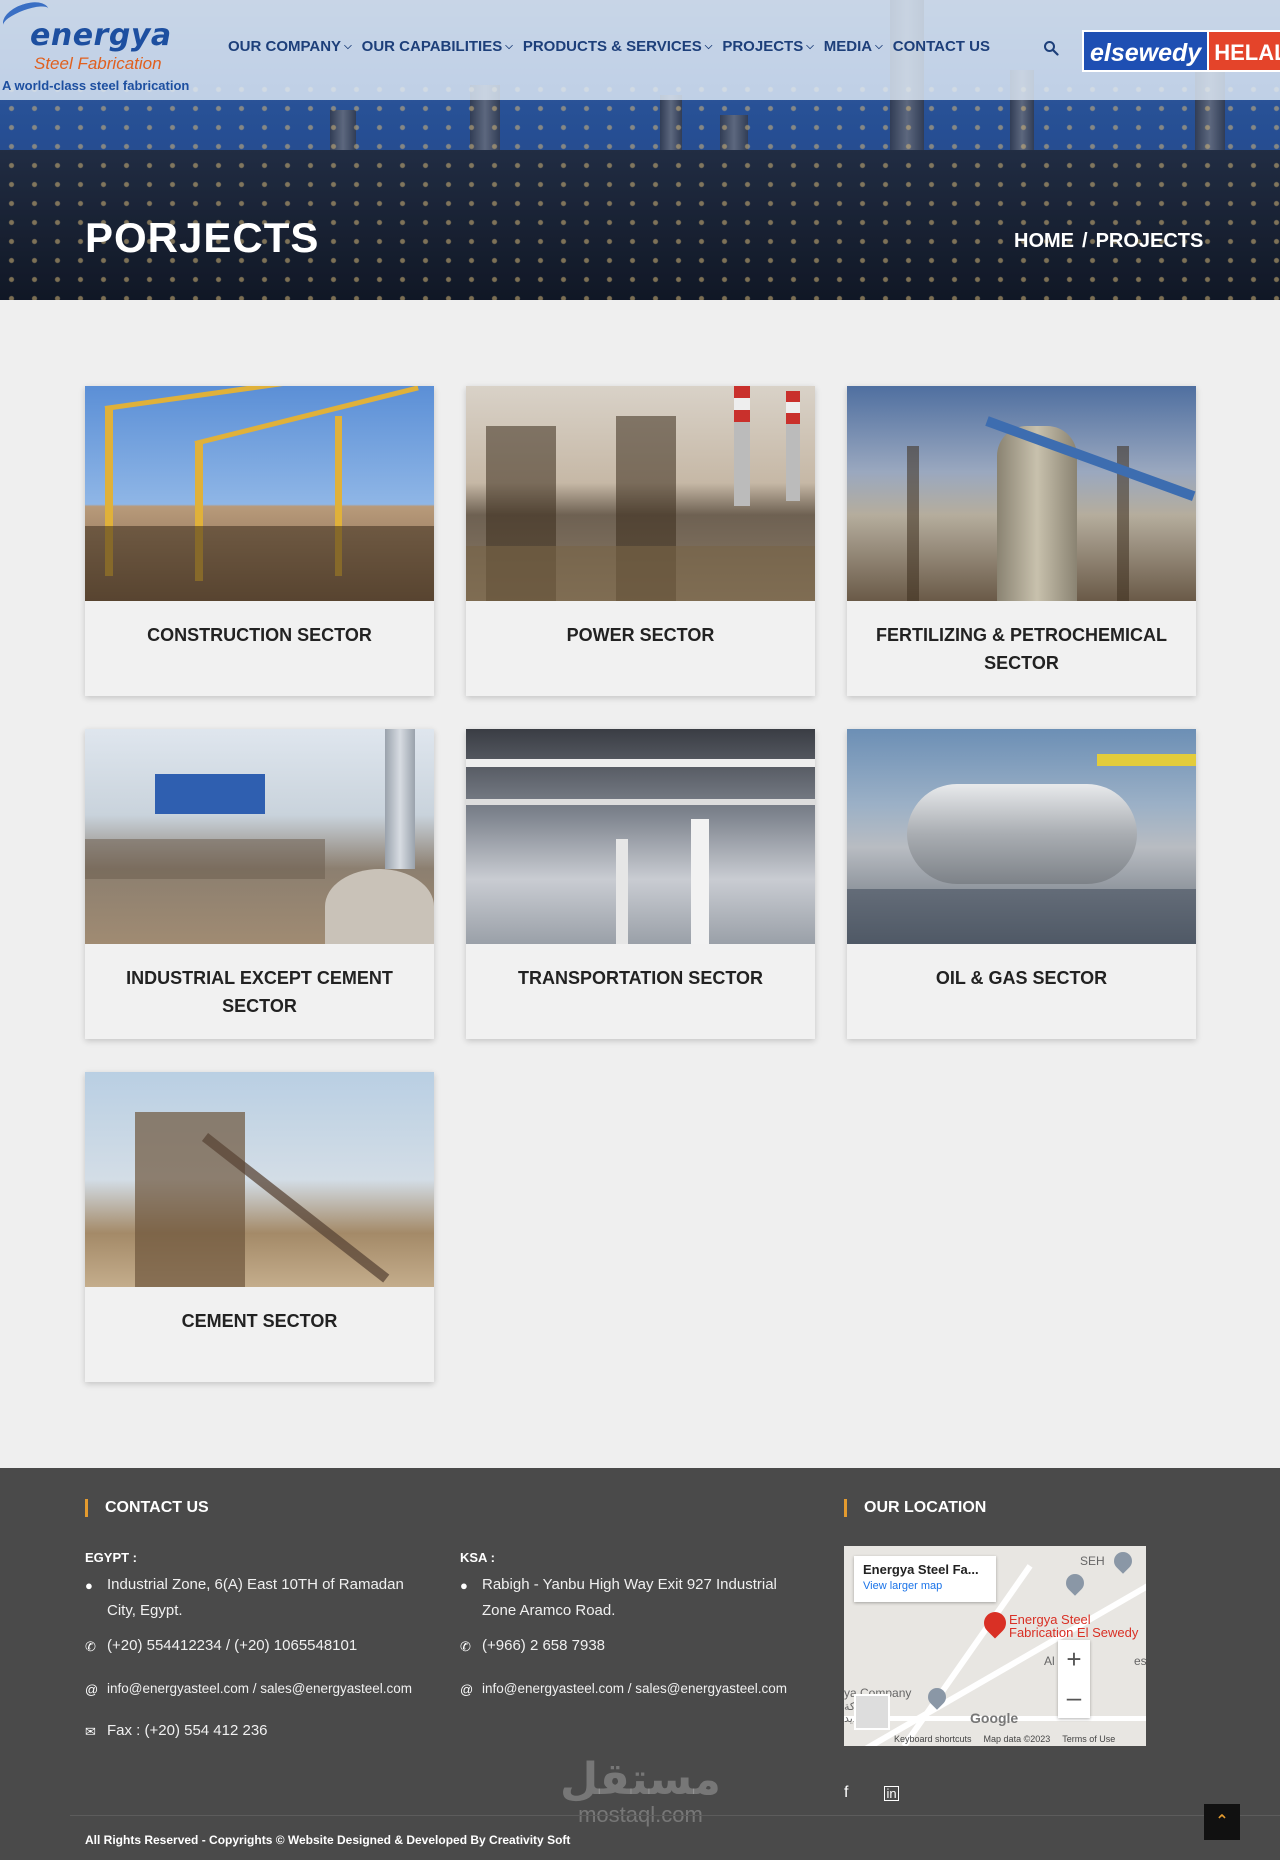 The image size is (1280, 1860). What do you see at coordinates (994, 1718) in the screenshot?
I see `google-logo: Google` at bounding box center [994, 1718].